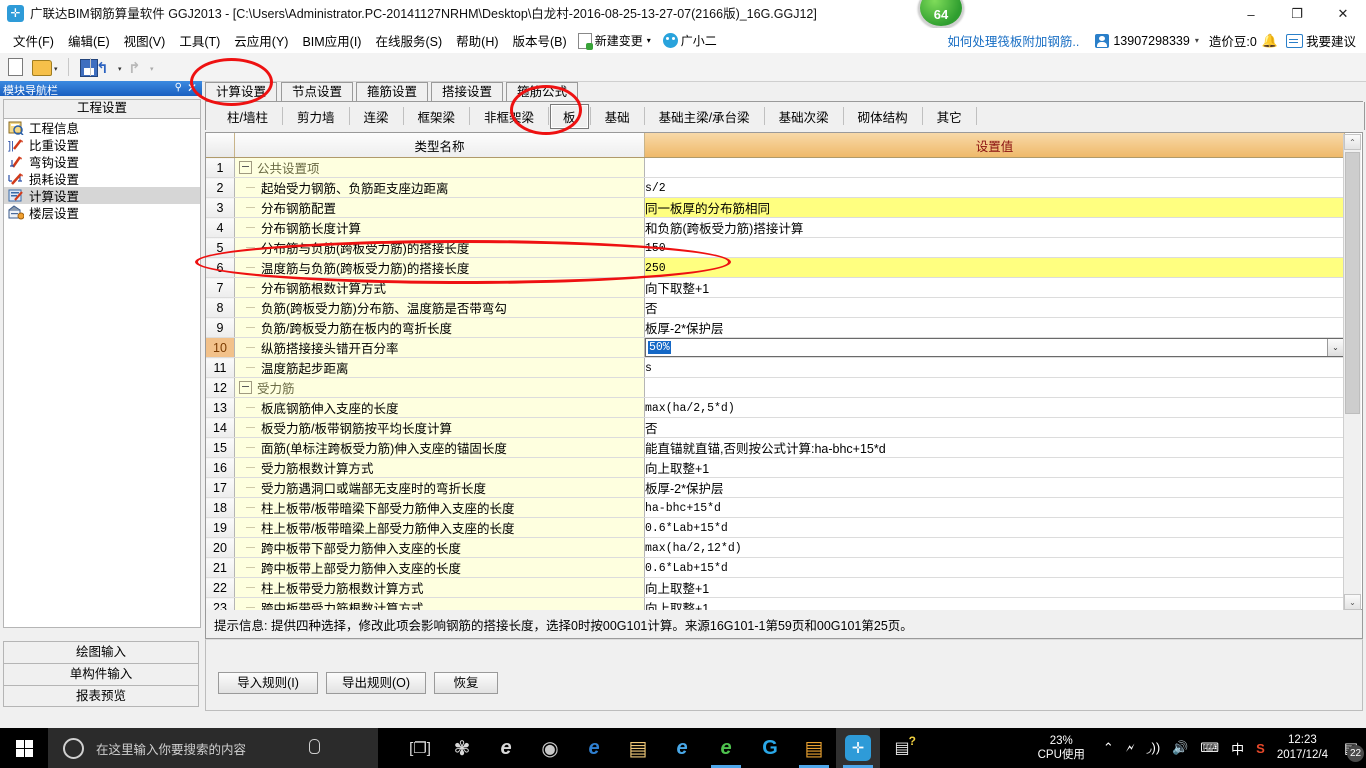  I want to click on taskbar-app-edge: e, so click(594, 748).